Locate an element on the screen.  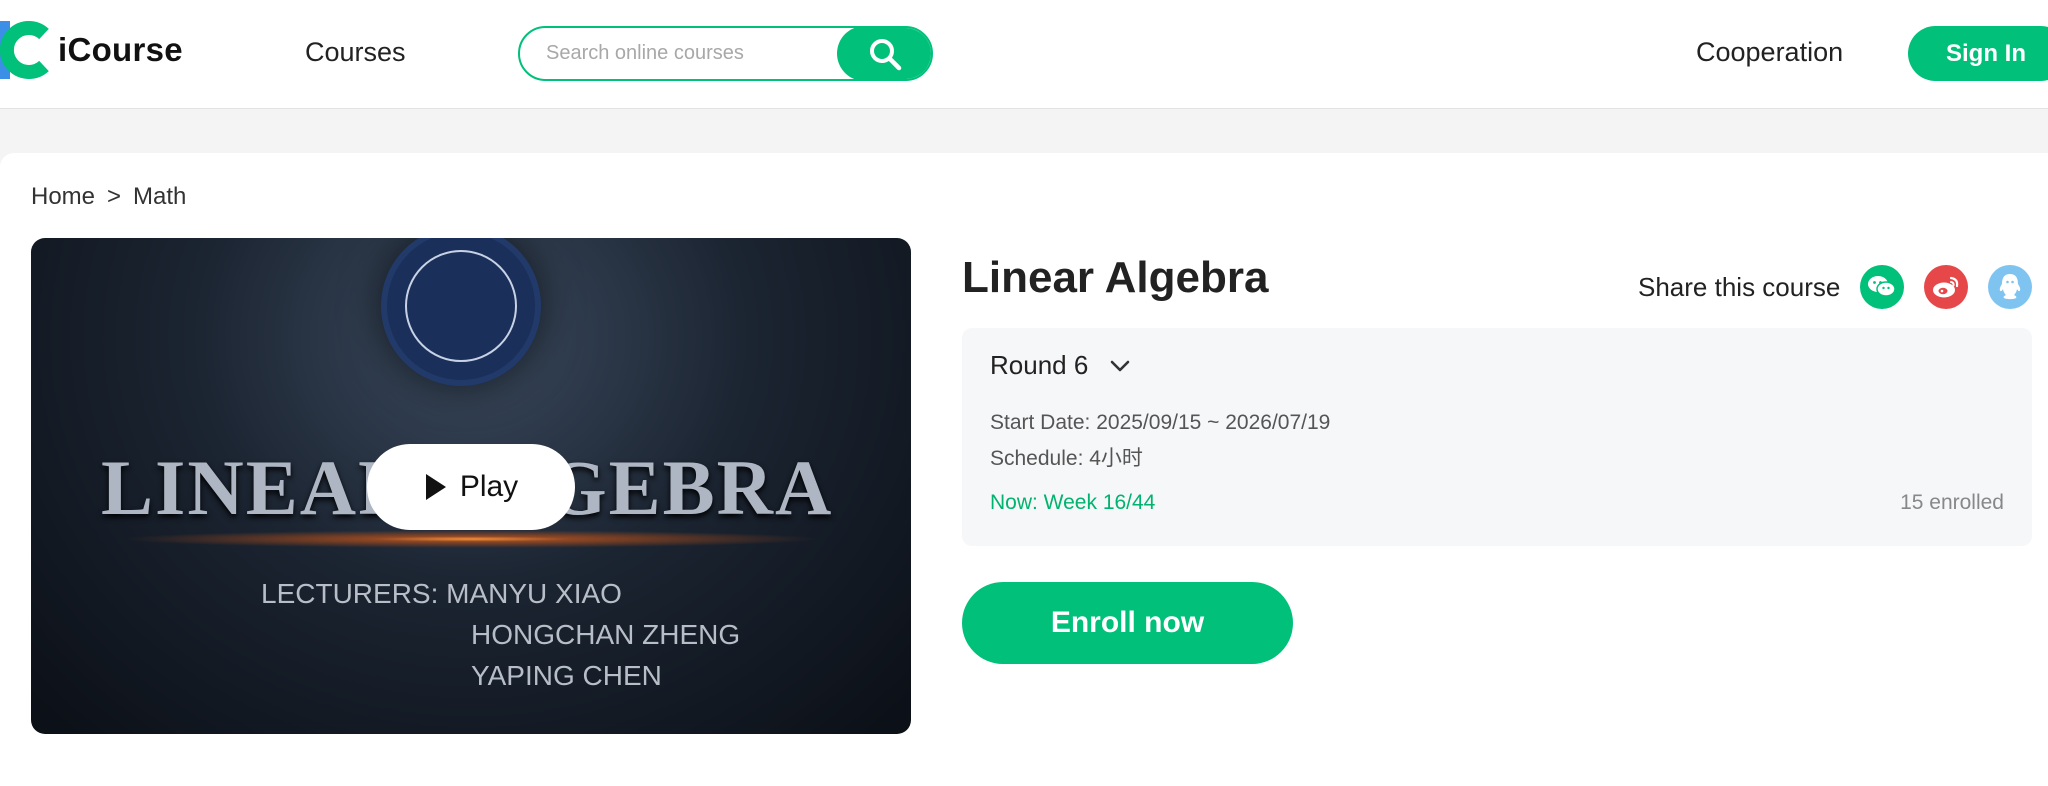
logo: iCourse is located at coordinates (91, 50).